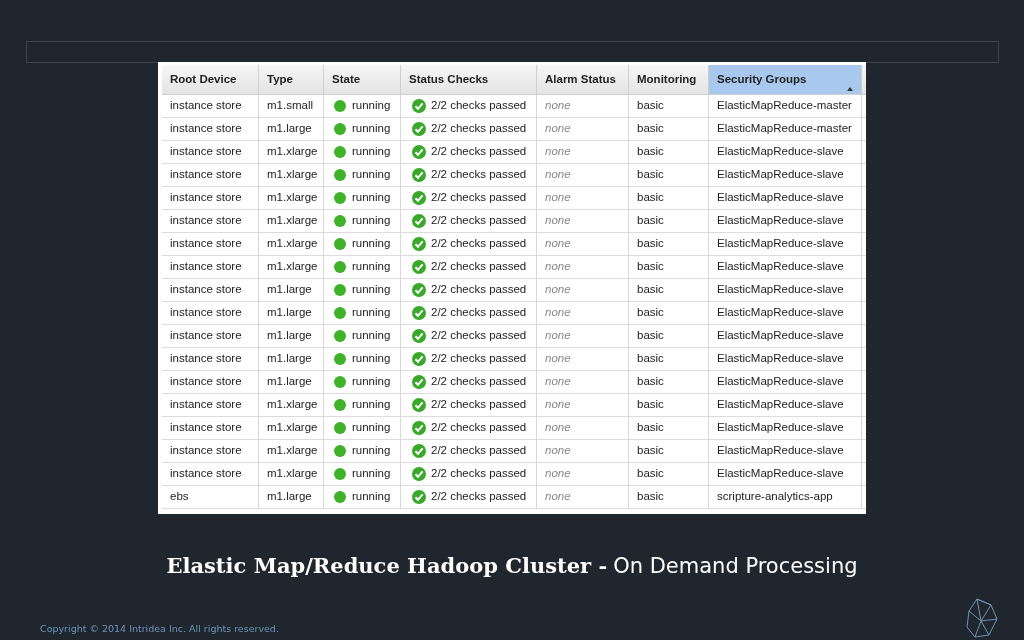 The width and height of the screenshot is (1024, 640). Describe the element at coordinates (179, 497) in the screenshot. I see `table-cell-text: ebs` at that location.